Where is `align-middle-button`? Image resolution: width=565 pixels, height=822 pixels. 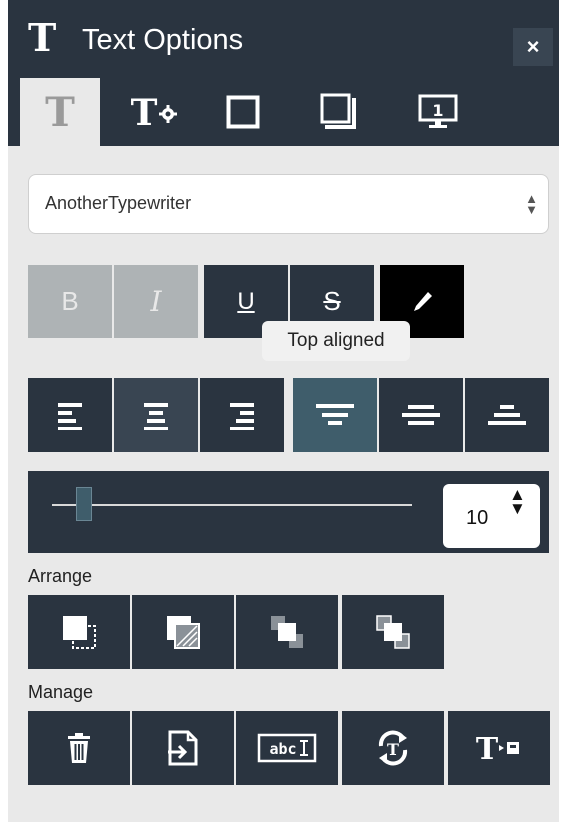
align-middle-button is located at coordinates (421, 415).